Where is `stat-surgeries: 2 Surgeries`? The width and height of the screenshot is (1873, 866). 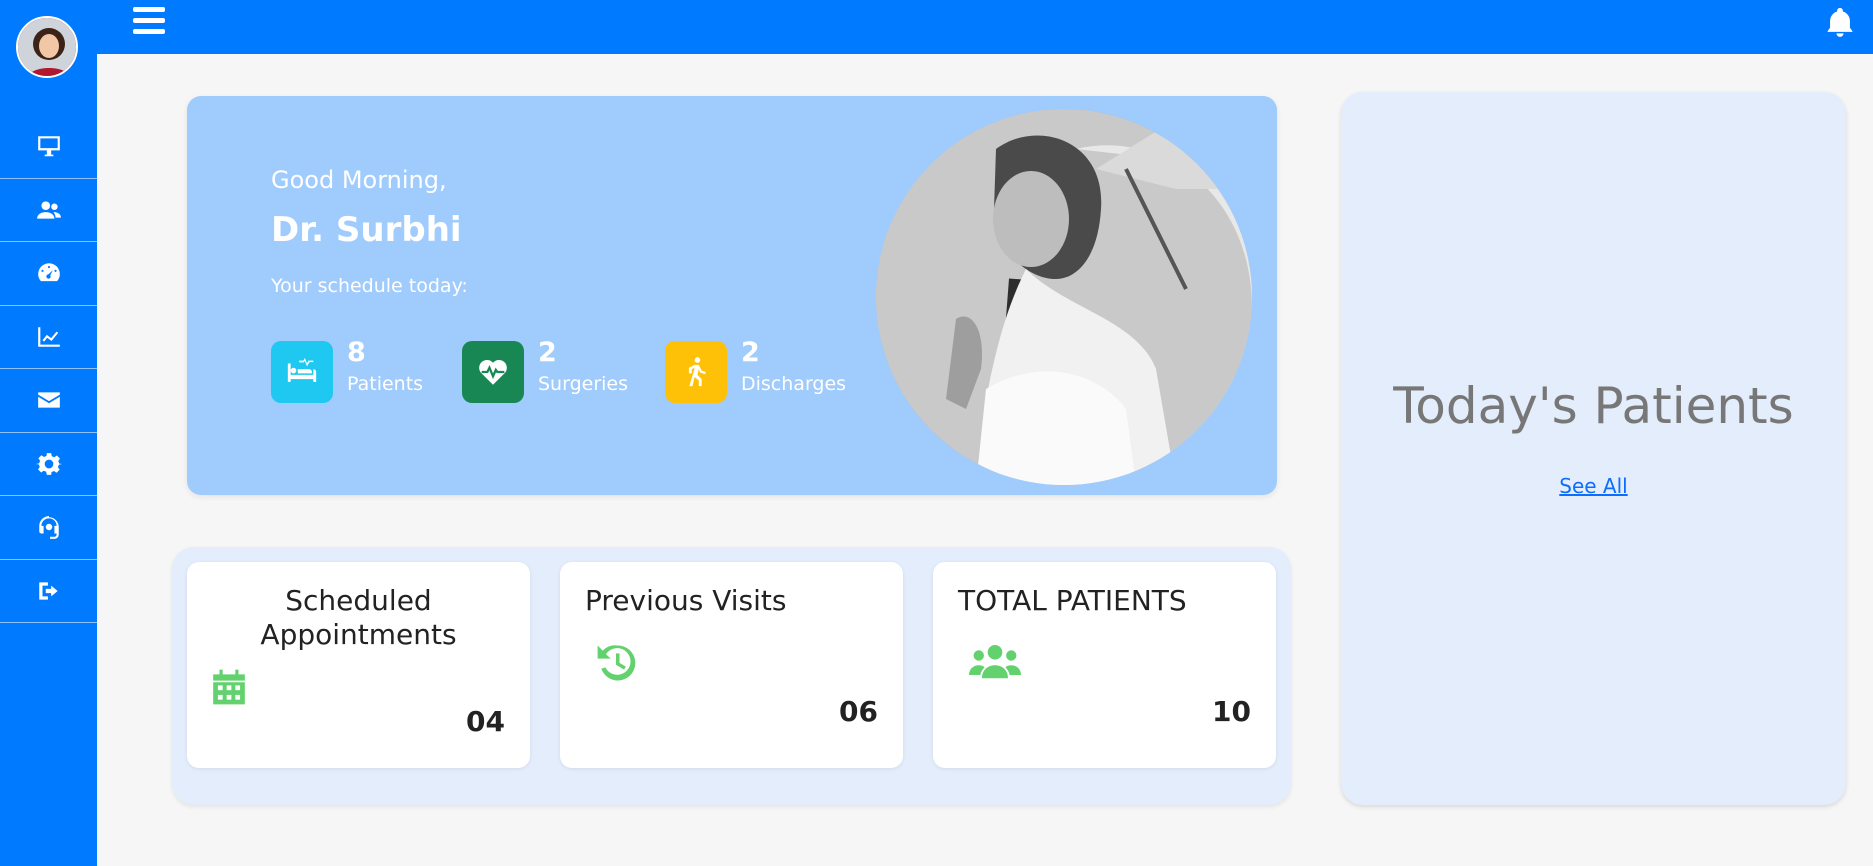 stat-surgeries: 2 Surgeries is located at coordinates (545, 370).